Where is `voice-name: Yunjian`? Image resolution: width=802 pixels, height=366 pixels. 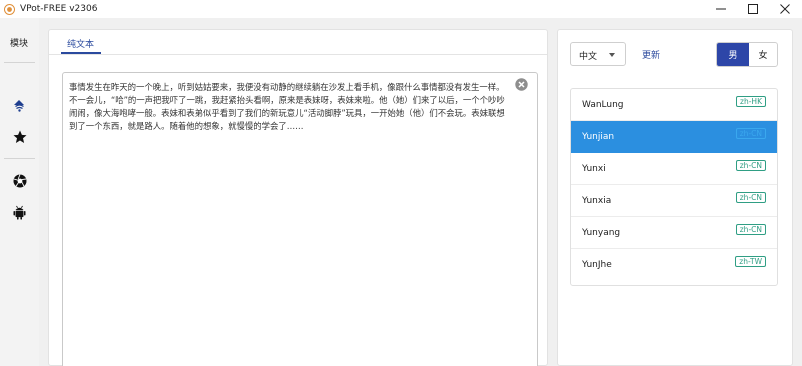
voice-name: Yunjian is located at coordinates (598, 137).